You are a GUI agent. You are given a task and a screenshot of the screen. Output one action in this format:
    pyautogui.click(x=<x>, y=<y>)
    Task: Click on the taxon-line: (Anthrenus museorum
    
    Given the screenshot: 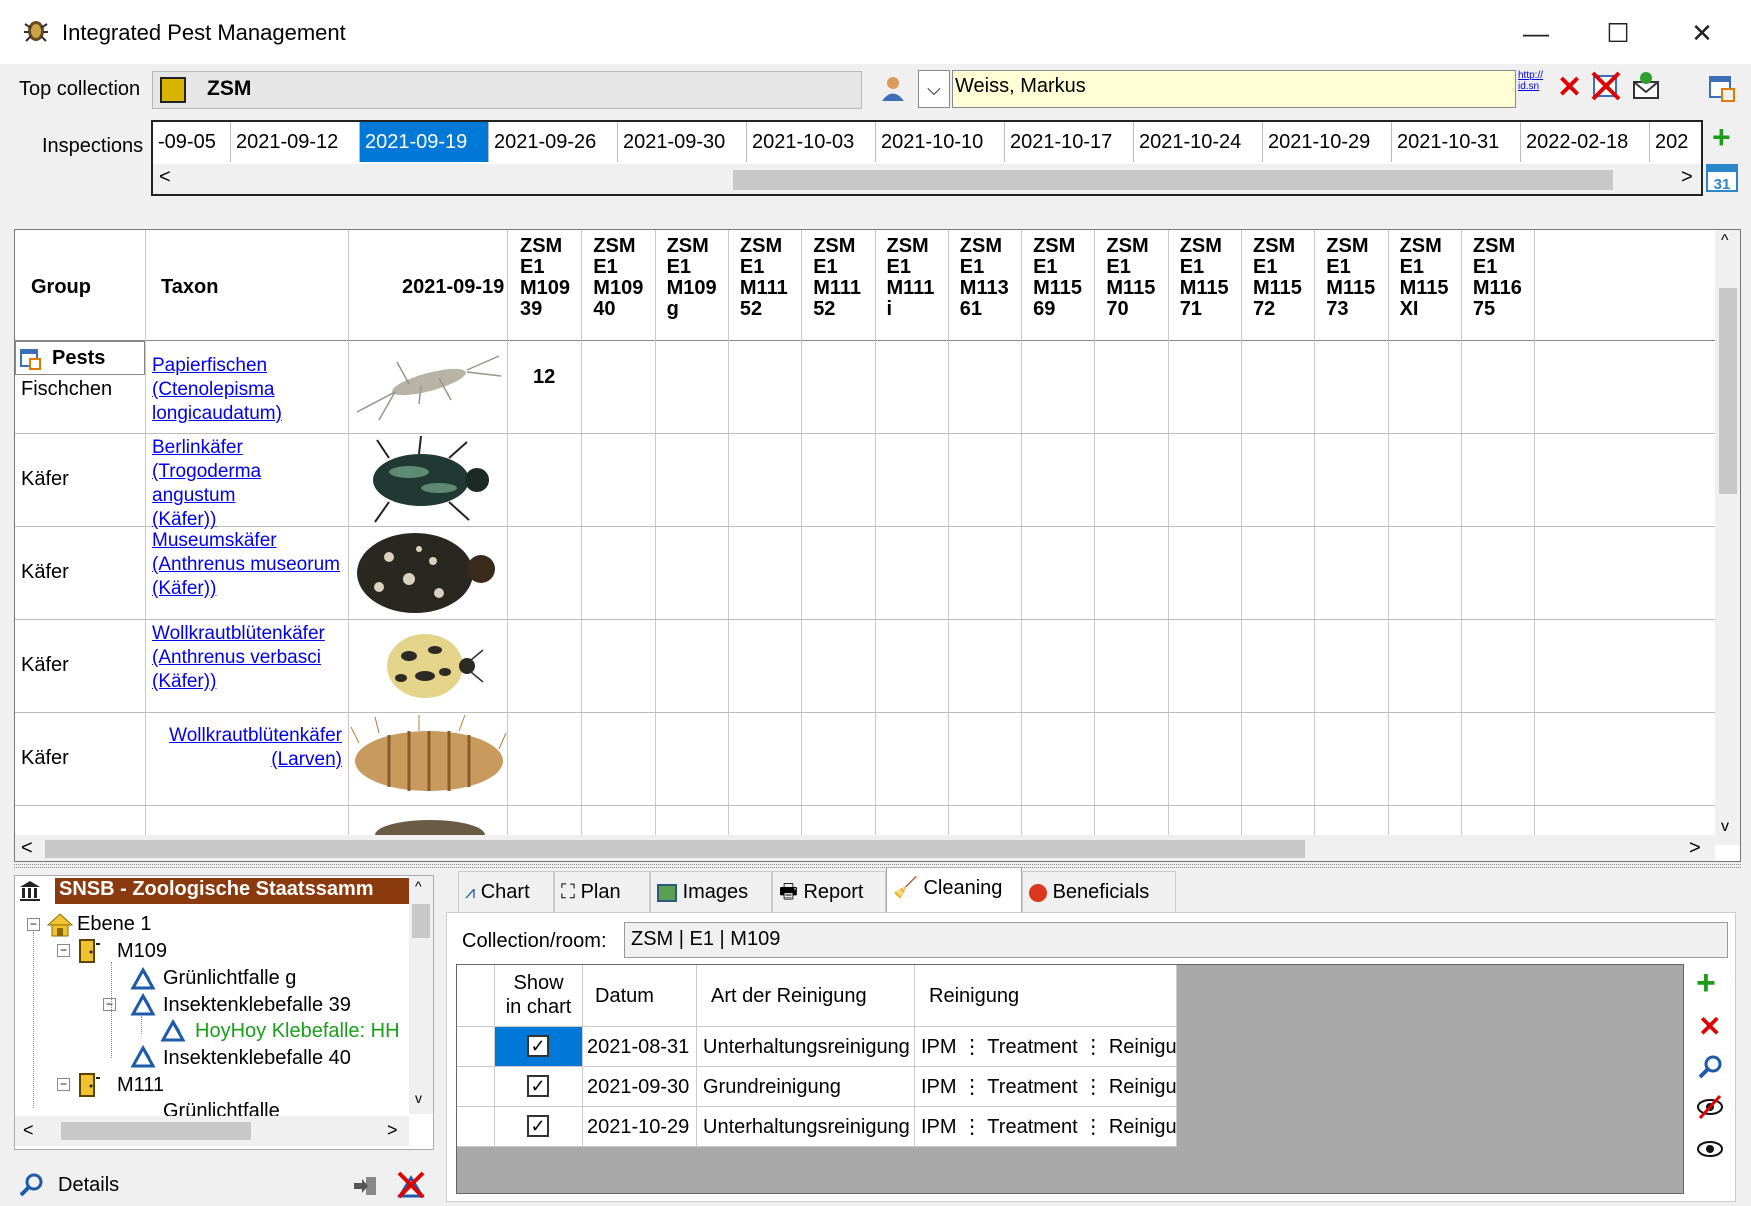 What is the action you would take?
    pyautogui.click(x=249, y=565)
    